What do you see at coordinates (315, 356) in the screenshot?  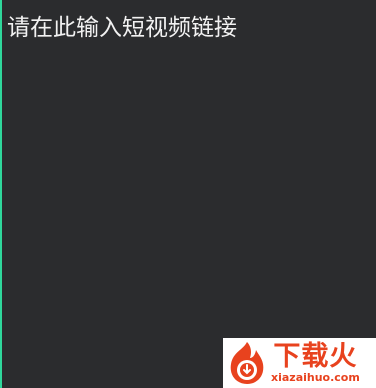 I see `watermark-brand-cn: 下载火` at bounding box center [315, 356].